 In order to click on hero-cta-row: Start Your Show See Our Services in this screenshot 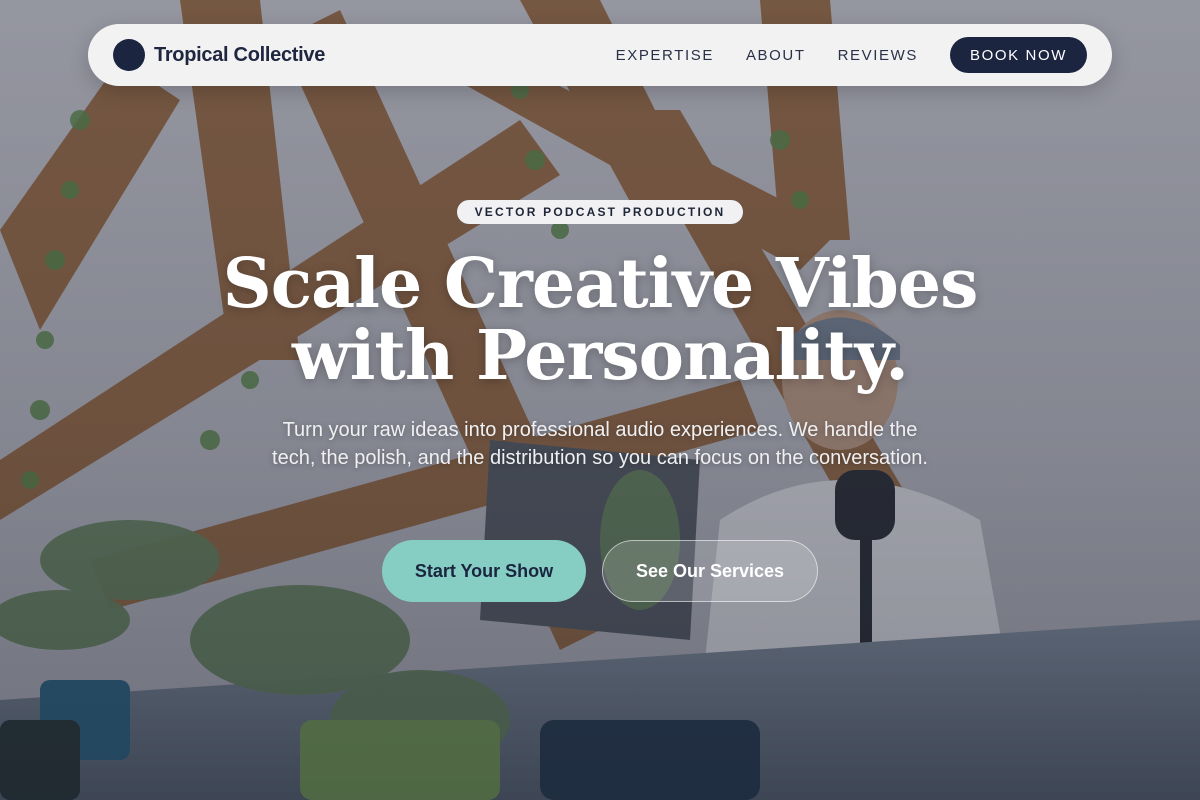, I will do `click(600, 571)`.